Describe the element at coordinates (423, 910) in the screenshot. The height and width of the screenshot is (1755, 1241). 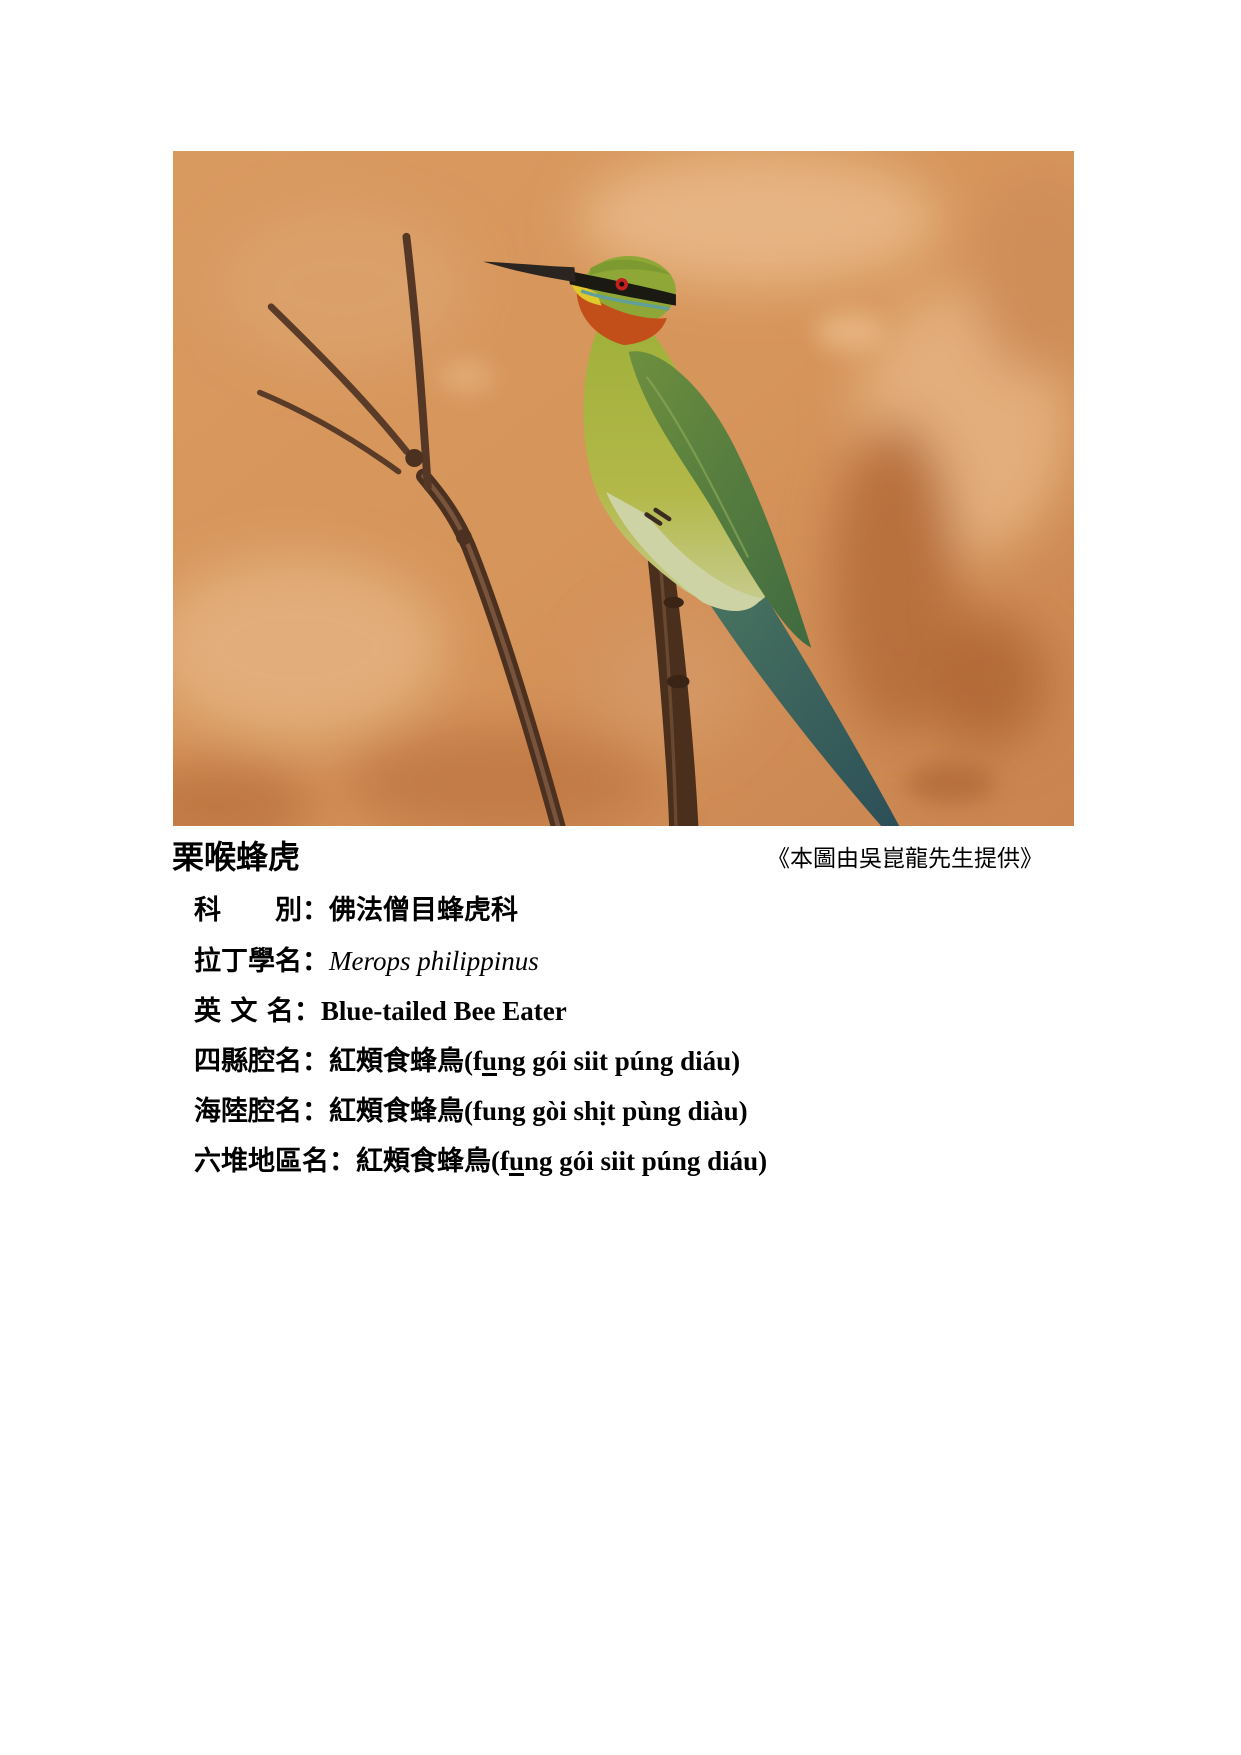
I see `field-value: 佛法僧目蜂虎科` at that location.